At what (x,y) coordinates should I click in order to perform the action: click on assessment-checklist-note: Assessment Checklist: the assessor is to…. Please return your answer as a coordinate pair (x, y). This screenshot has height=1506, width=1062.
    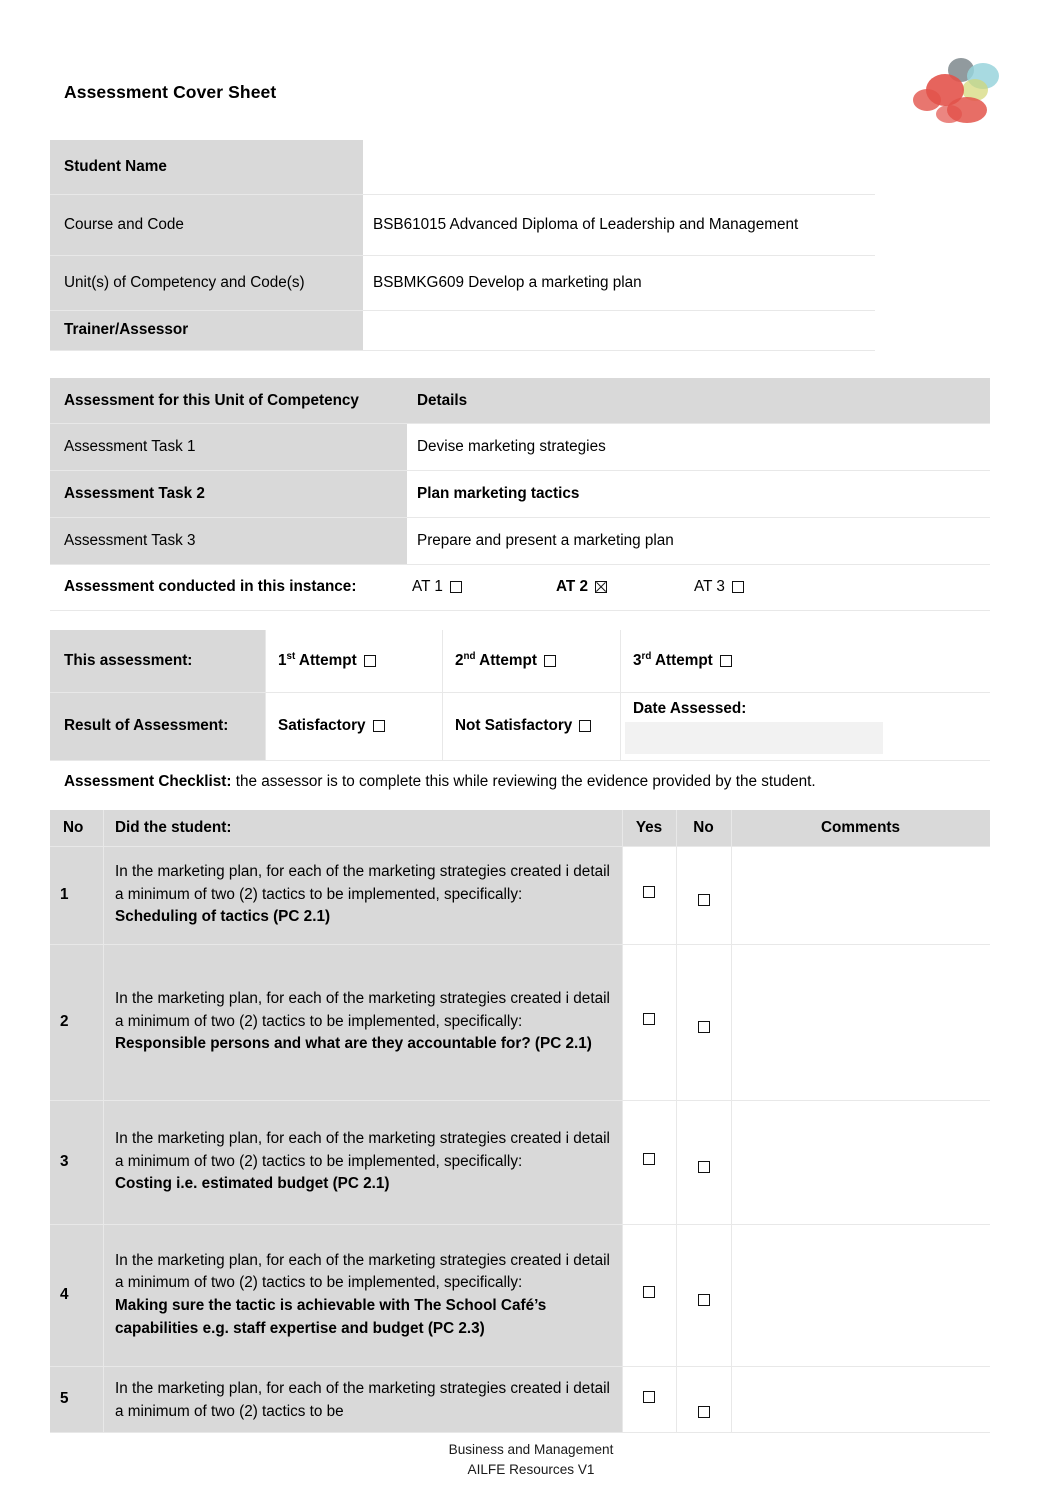
    Looking at the image, I should click on (440, 782).